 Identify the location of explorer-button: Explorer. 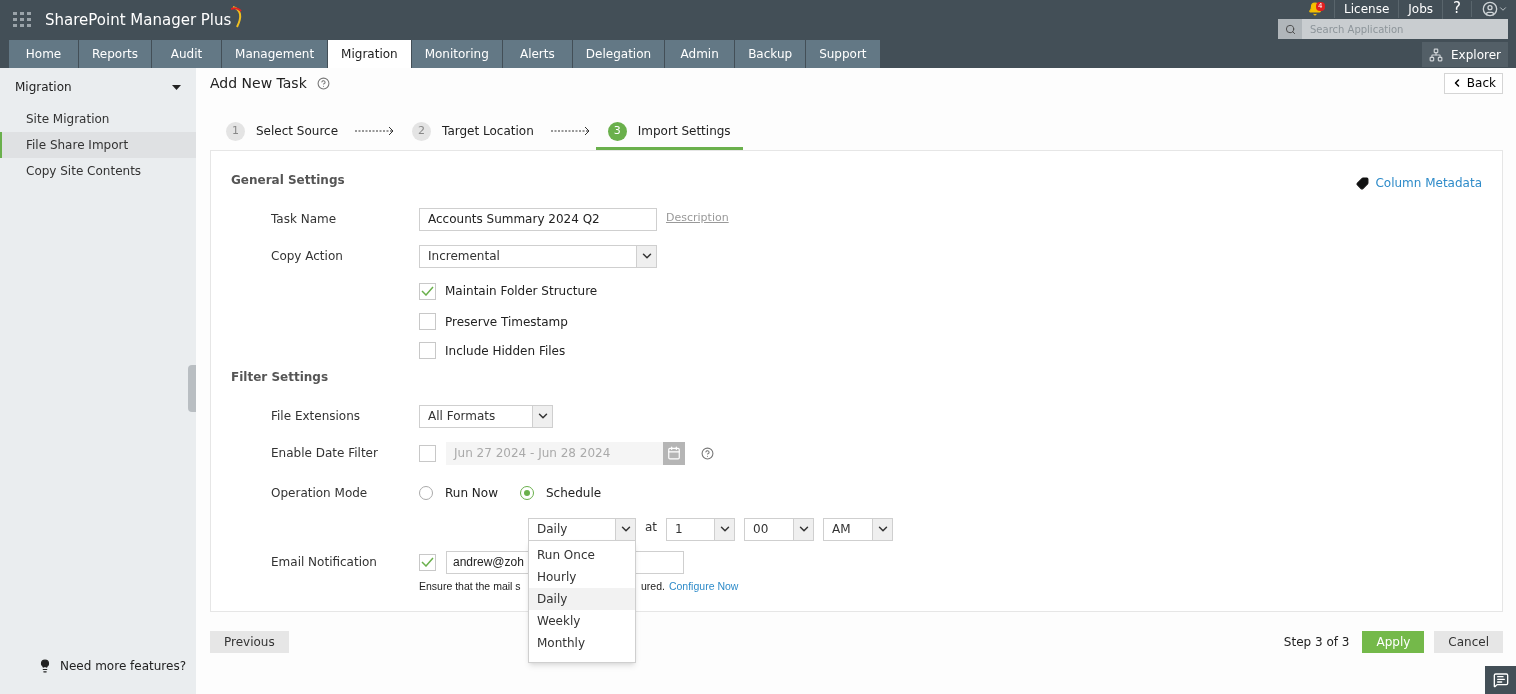
(1465, 54).